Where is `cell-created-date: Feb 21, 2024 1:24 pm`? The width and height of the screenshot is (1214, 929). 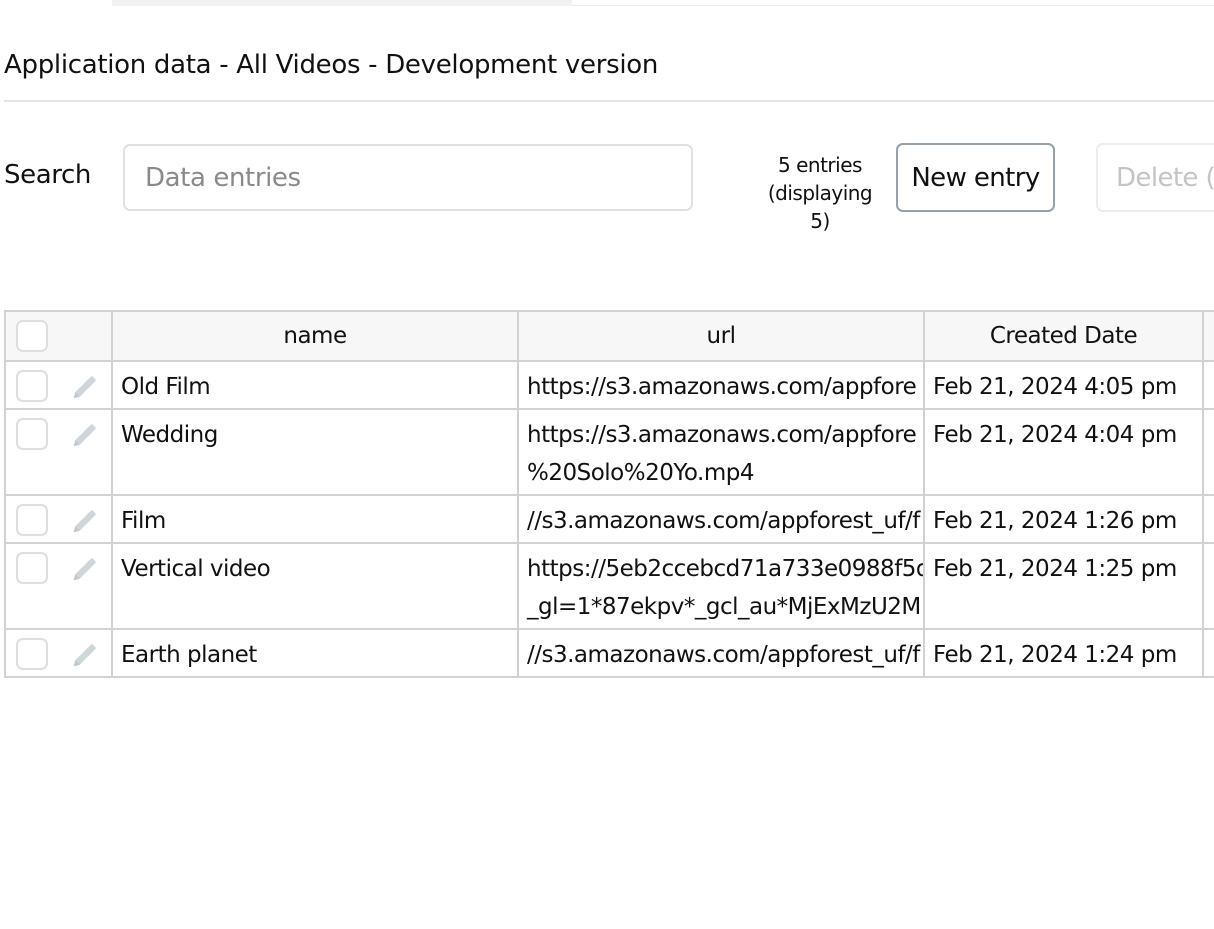
cell-created-date: Feb 21, 2024 1:24 pm is located at coordinates (1063, 653).